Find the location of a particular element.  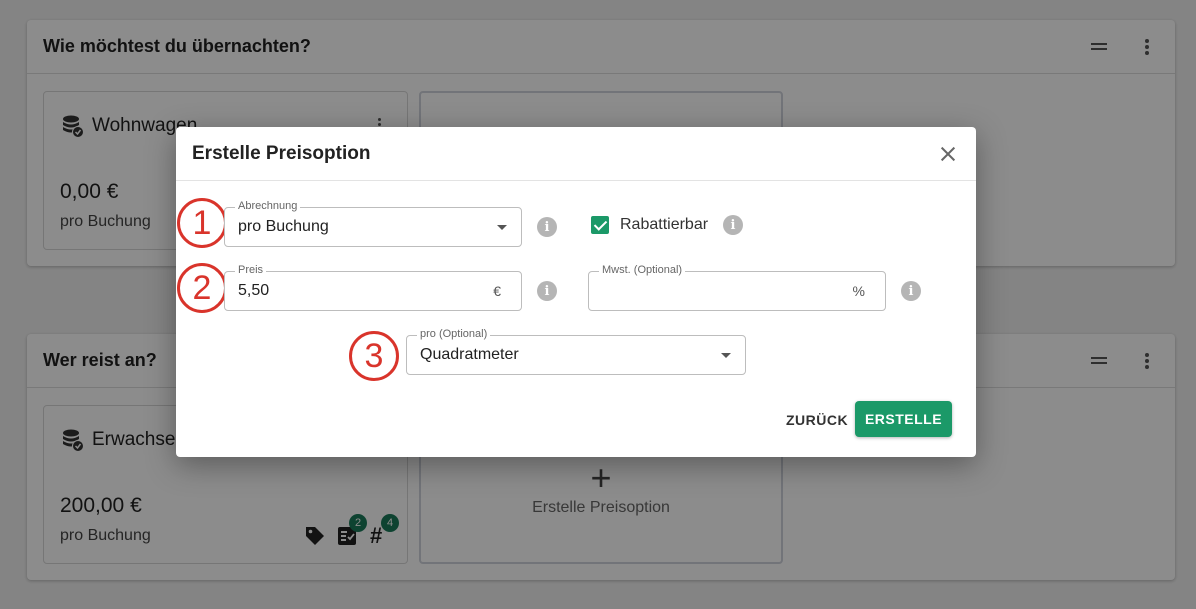

annotation-step-1: 1 is located at coordinates (202, 223).